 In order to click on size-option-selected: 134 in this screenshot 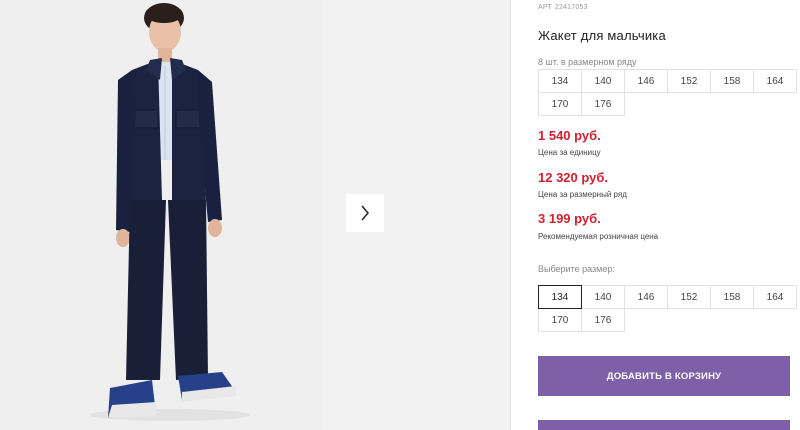, I will do `click(560, 297)`.